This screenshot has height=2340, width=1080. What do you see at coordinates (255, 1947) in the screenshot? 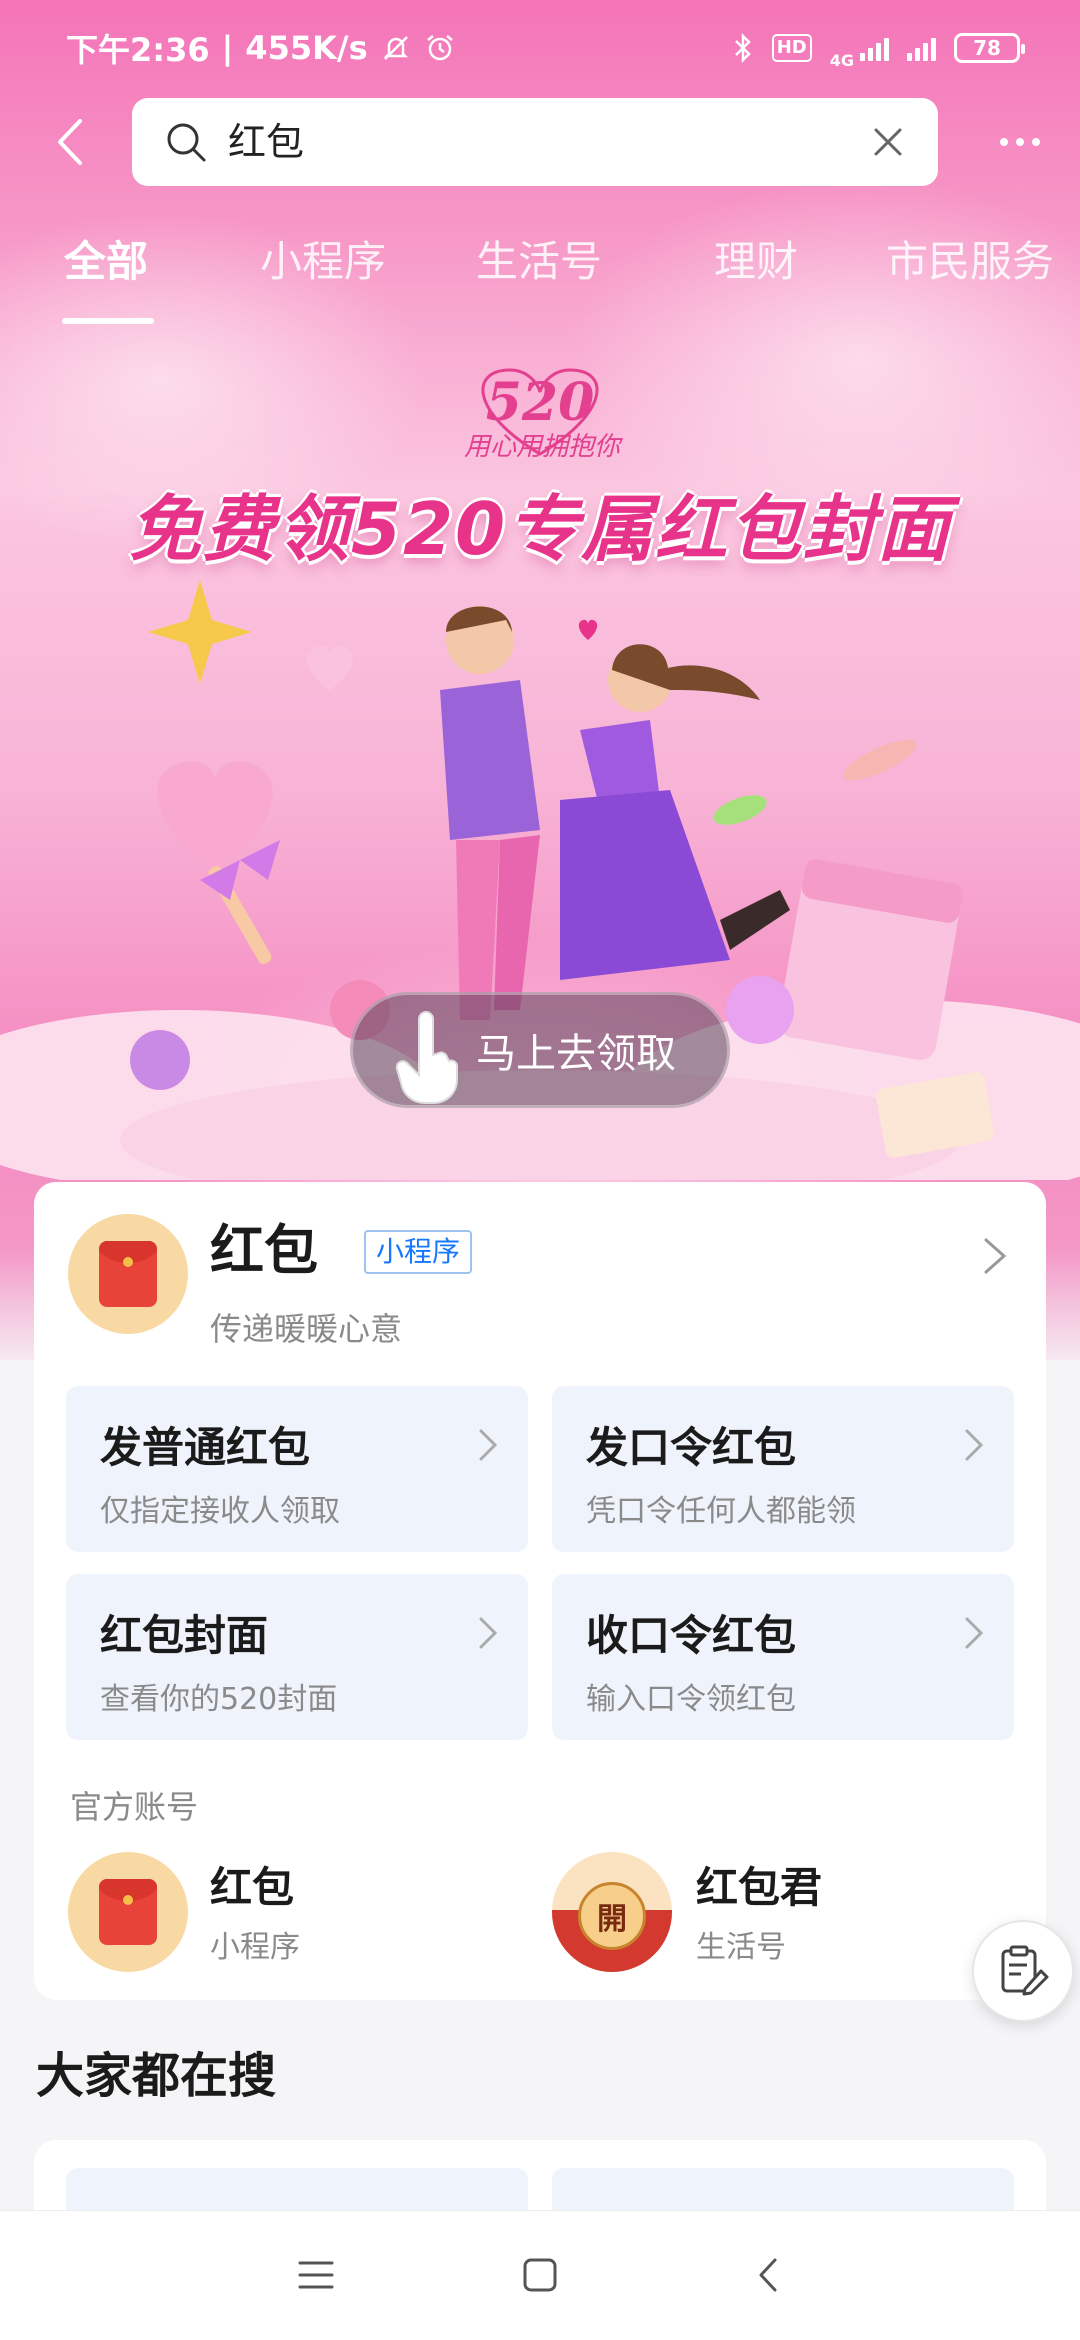
I see `account-type: 小程序` at bounding box center [255, 1947].